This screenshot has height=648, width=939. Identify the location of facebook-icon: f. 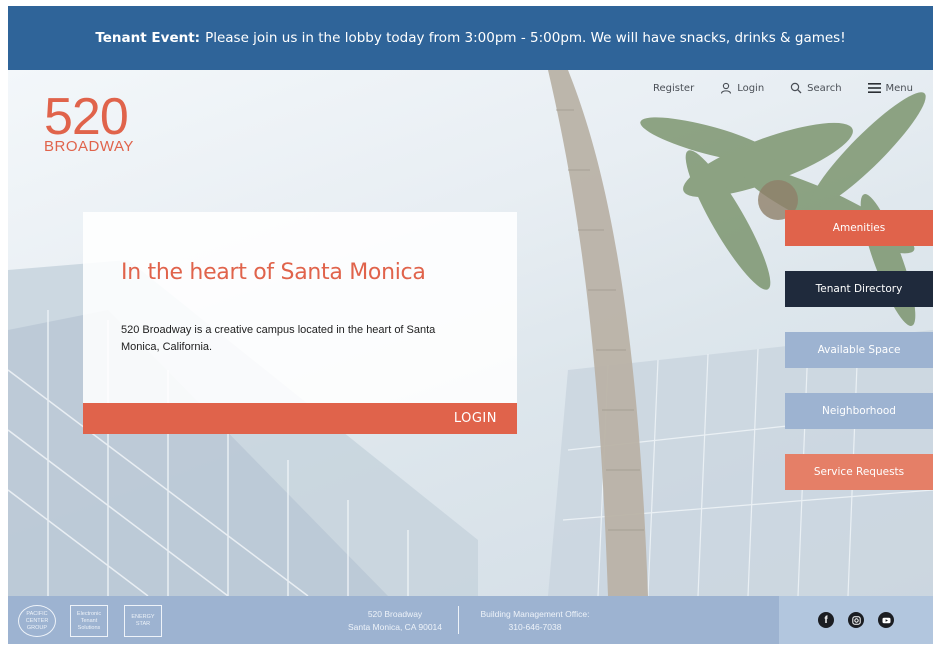
(826, 620).